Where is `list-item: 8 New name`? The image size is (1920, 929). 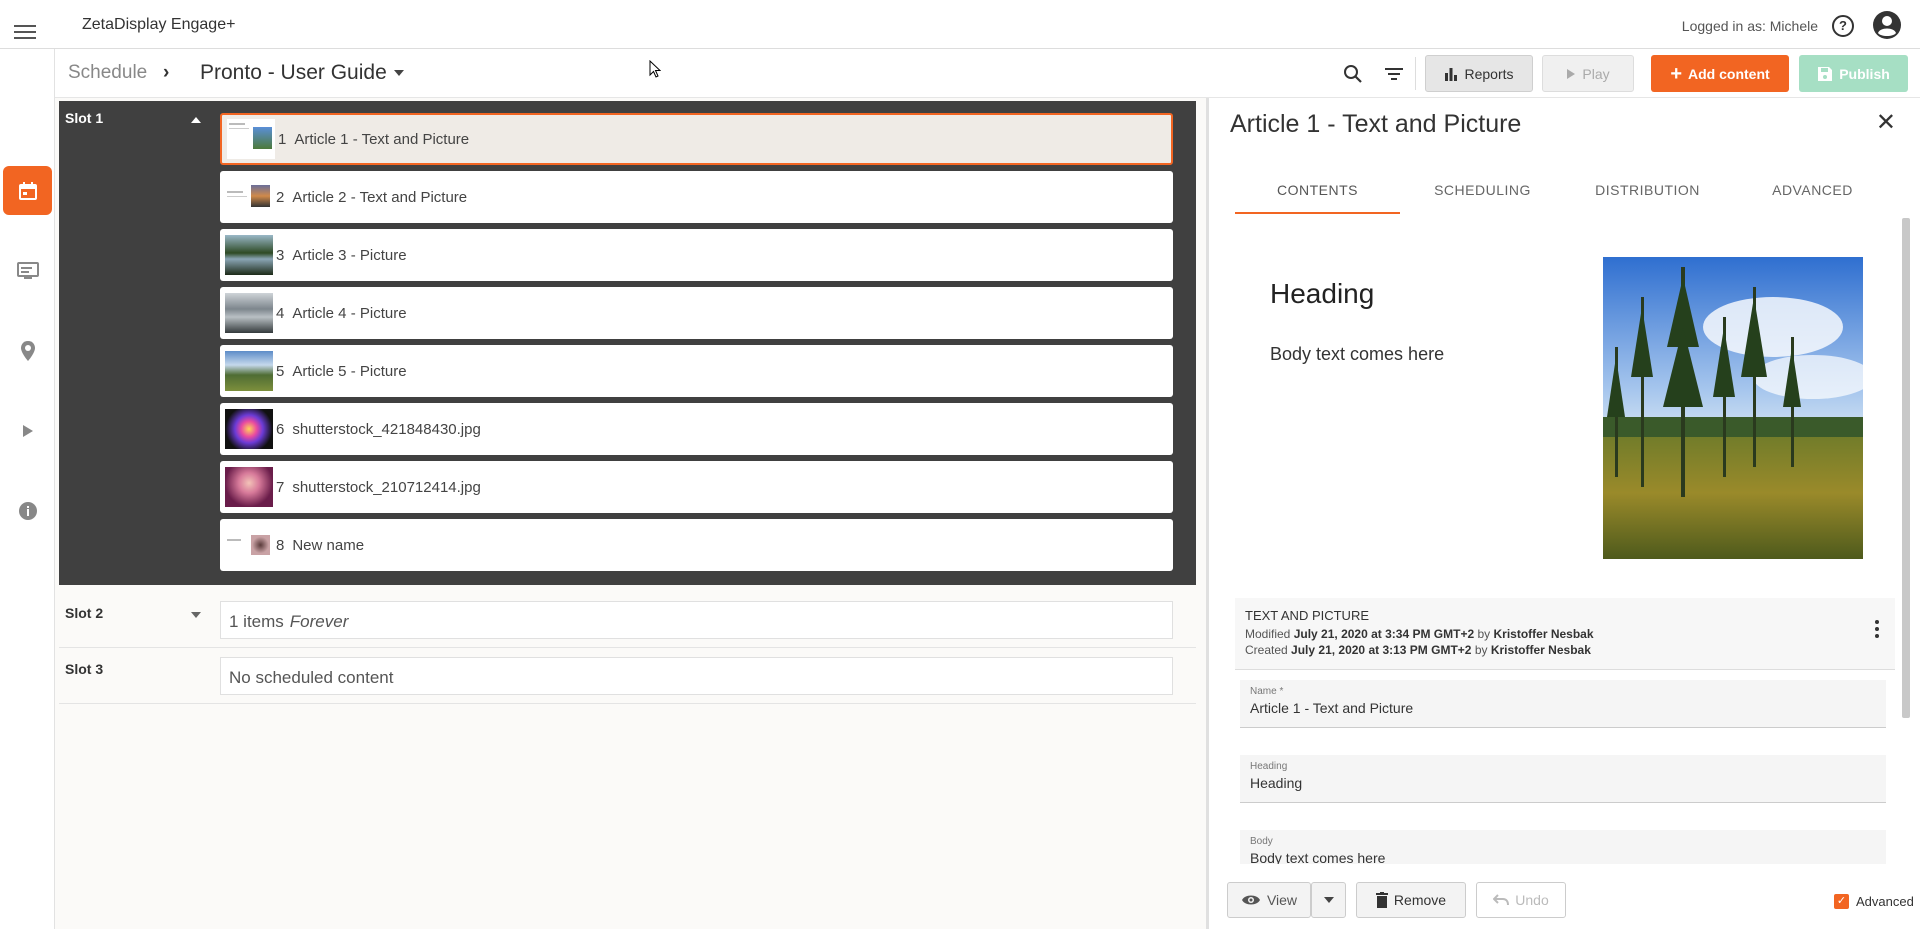
list-item: 8 New name is located at coordinates (696, 545).